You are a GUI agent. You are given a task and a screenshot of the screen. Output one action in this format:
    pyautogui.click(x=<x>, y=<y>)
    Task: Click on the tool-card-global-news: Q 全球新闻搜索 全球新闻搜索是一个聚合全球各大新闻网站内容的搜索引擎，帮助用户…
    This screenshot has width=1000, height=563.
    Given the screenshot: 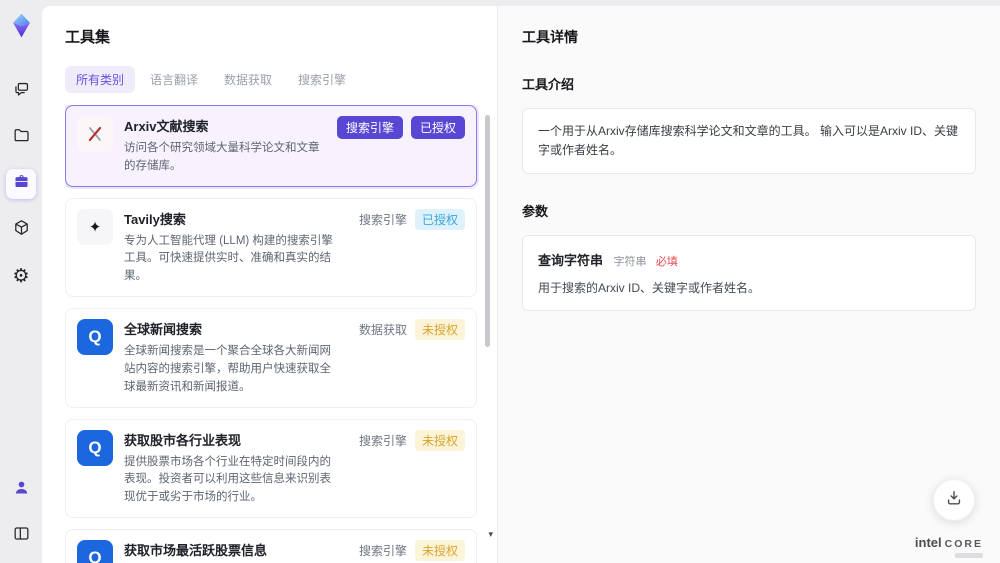 What is the action you would take?
    pyautogui.click(x=271, y=358)
    